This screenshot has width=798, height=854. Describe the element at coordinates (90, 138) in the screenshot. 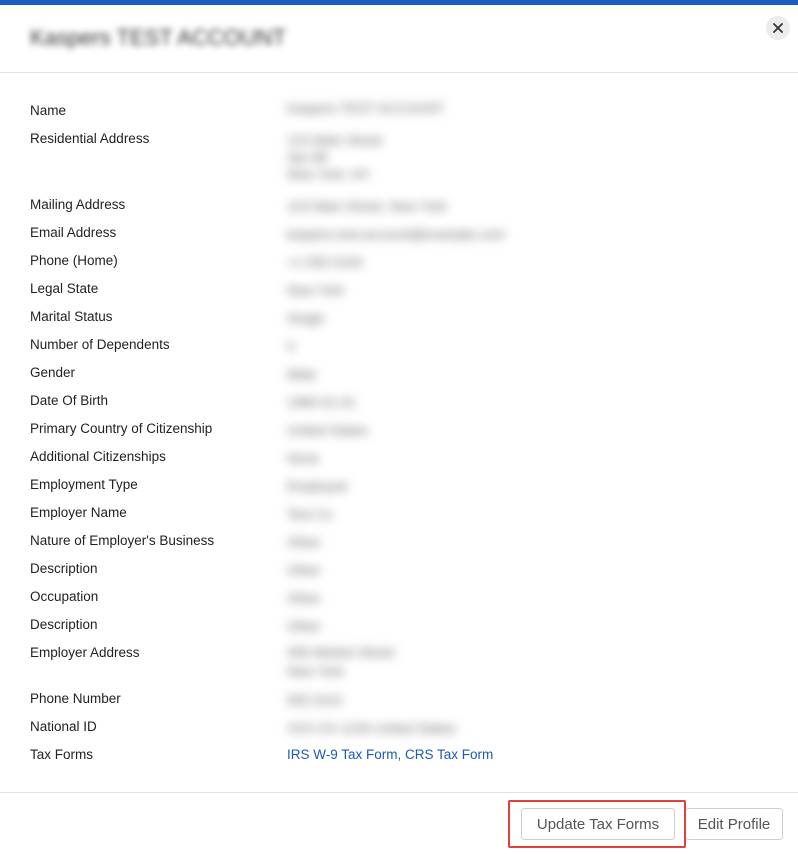

I see `label-residential-address: Residential Address` at that location.